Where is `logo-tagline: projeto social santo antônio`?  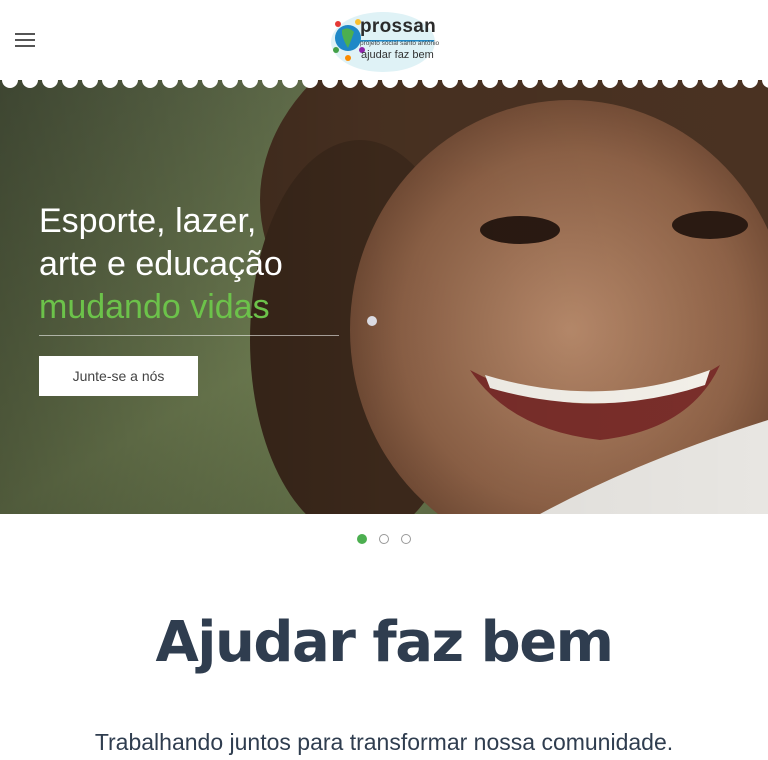 logo-tagline: projeto social santo antônio is located at coordinates (400, 43).